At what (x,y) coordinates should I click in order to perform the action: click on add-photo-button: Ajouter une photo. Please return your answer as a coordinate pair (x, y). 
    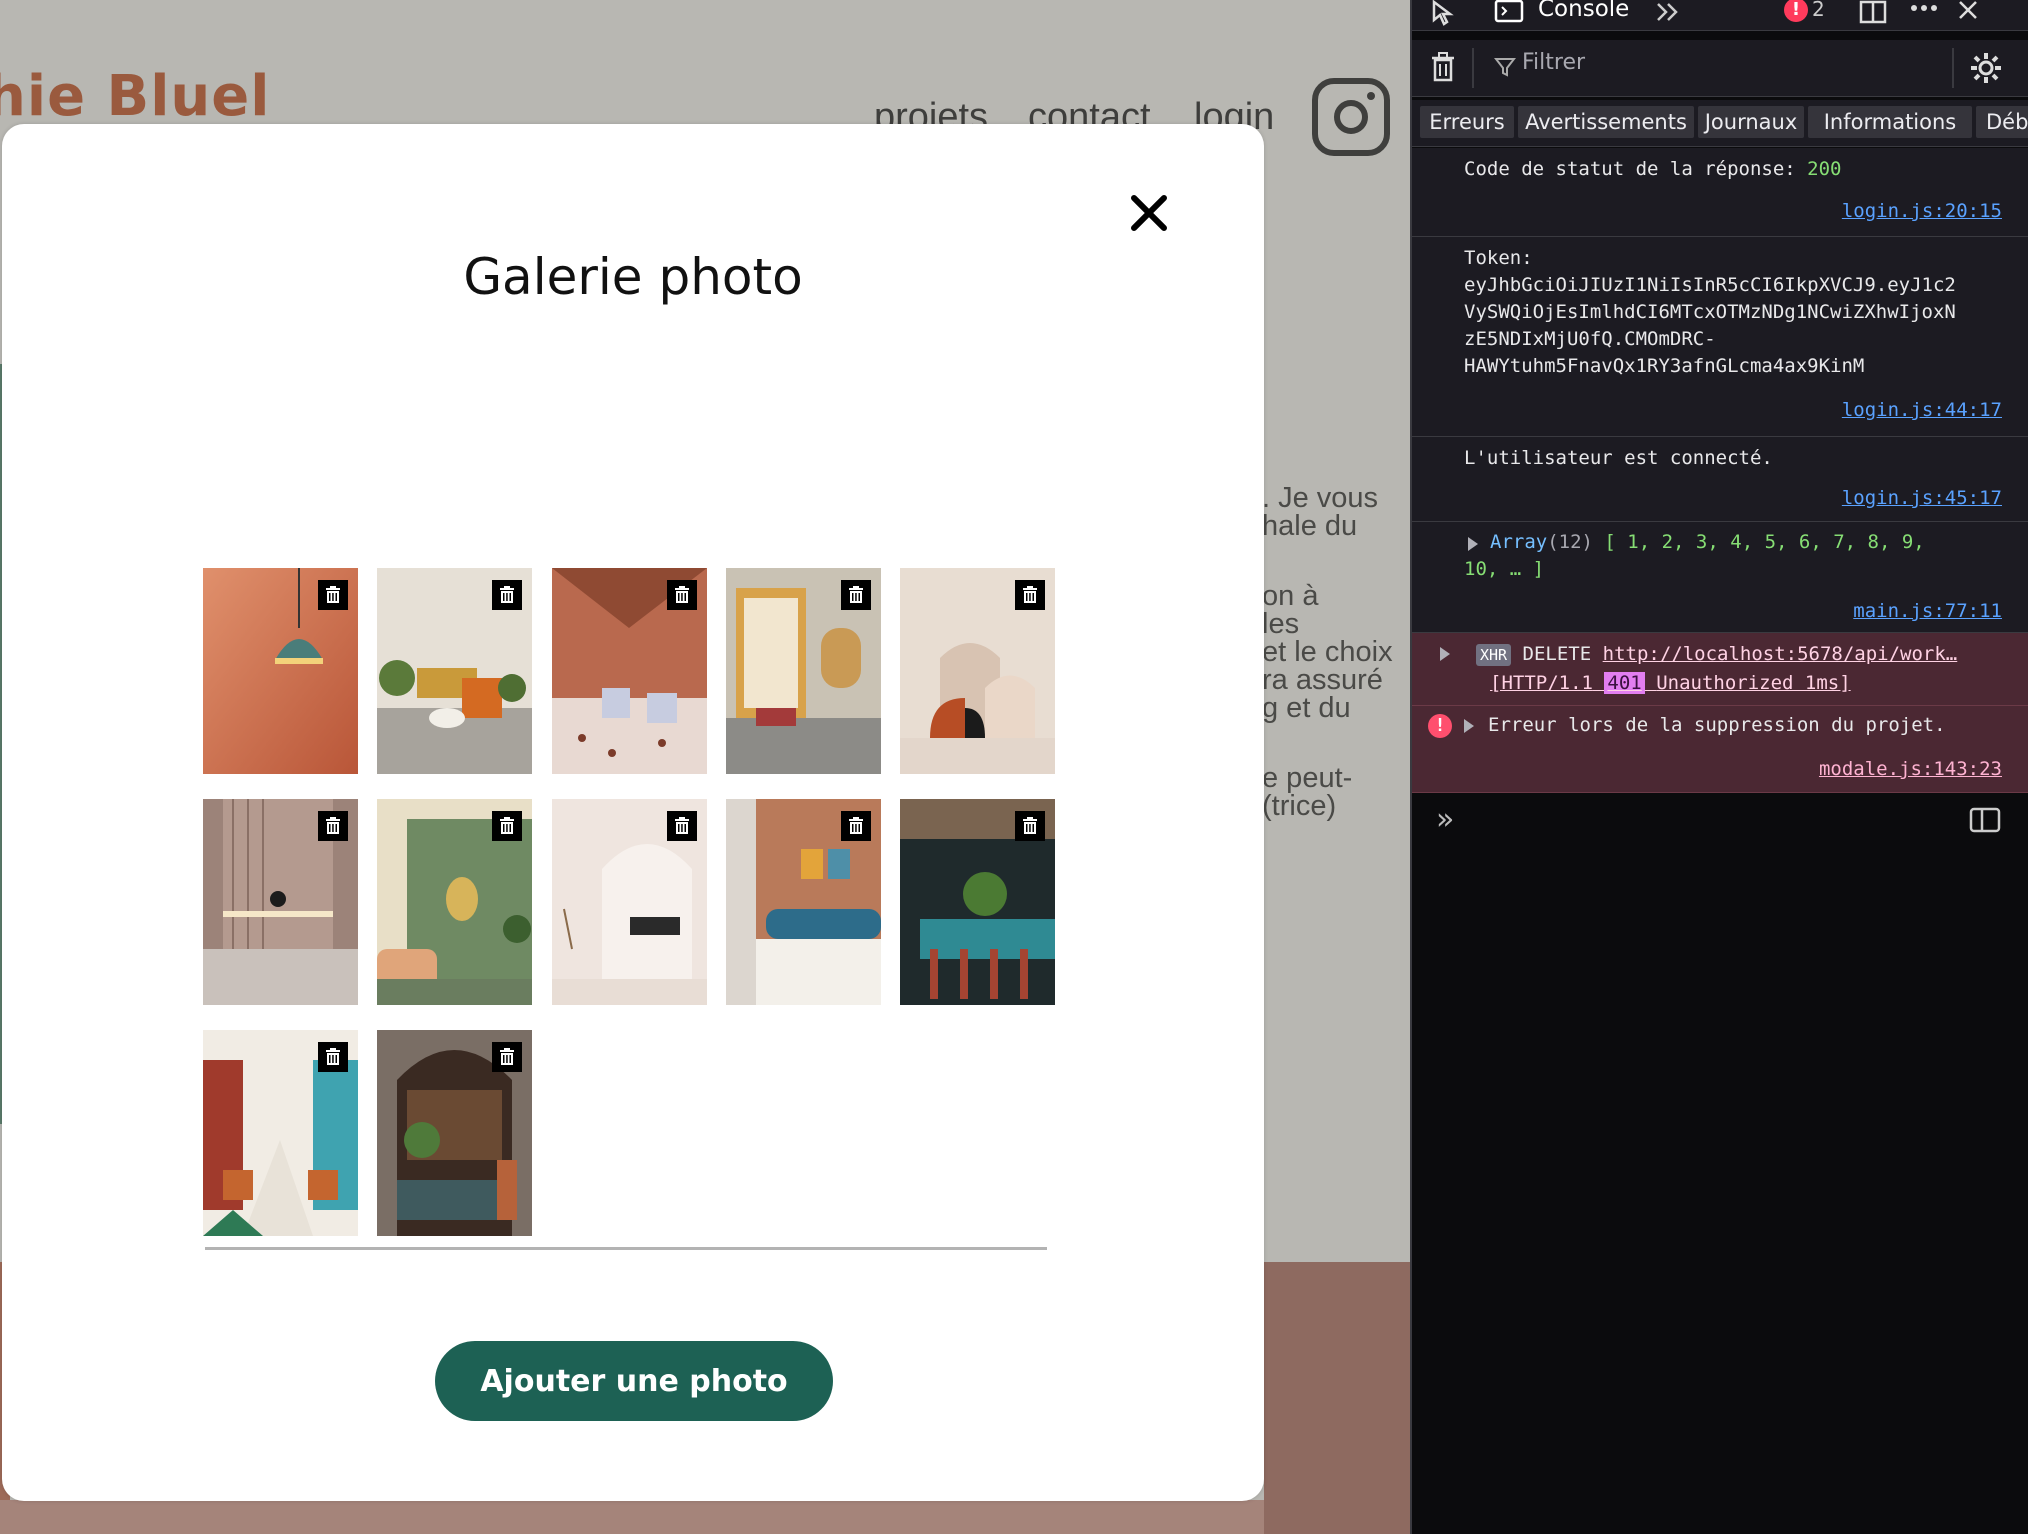
    Looking at the image, I should click on (634, 1381).